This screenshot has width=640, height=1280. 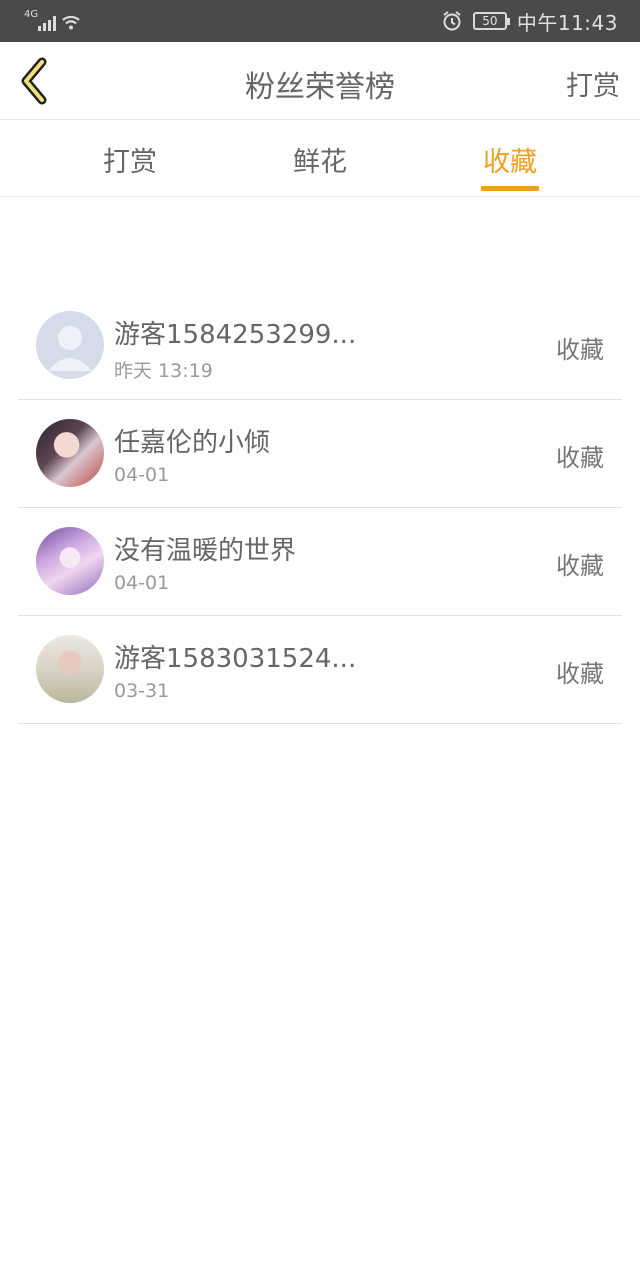 I want to click on header: 粉丝荣誉榜 打赏, so click(x=320, y=81).